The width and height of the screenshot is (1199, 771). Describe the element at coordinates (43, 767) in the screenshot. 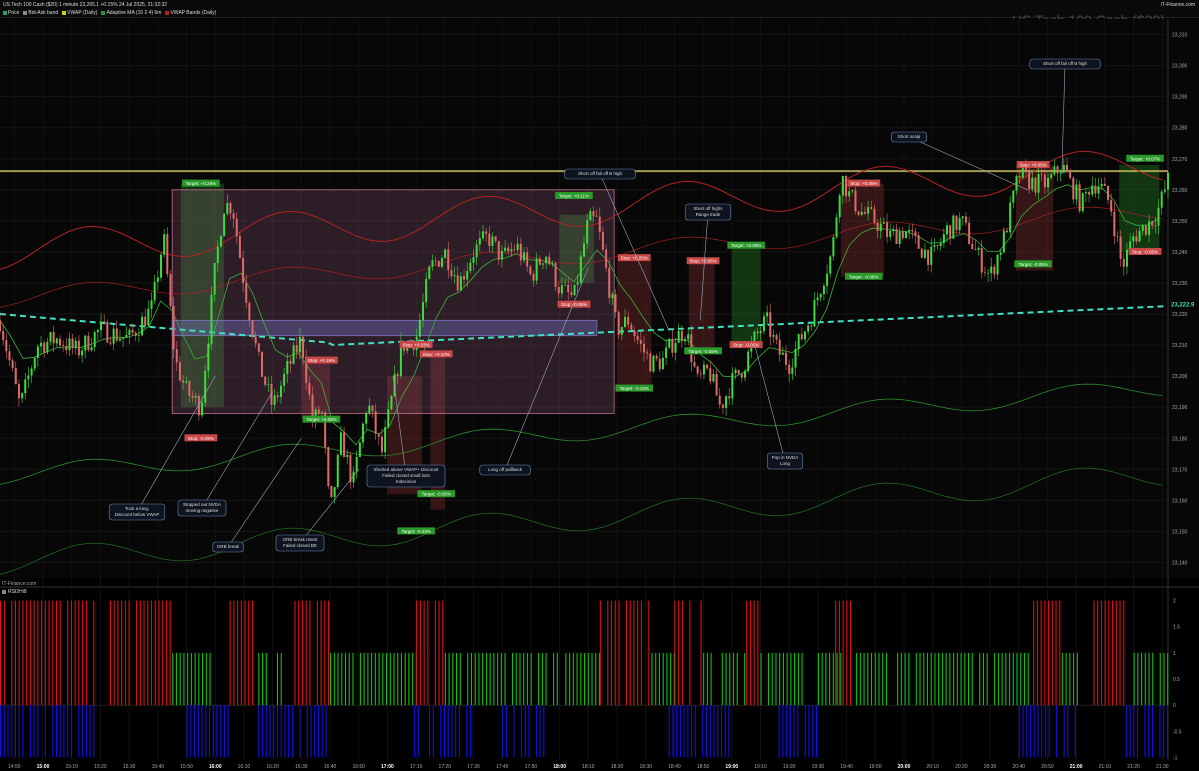

I see `x-tick-label: 15:00` at that location.